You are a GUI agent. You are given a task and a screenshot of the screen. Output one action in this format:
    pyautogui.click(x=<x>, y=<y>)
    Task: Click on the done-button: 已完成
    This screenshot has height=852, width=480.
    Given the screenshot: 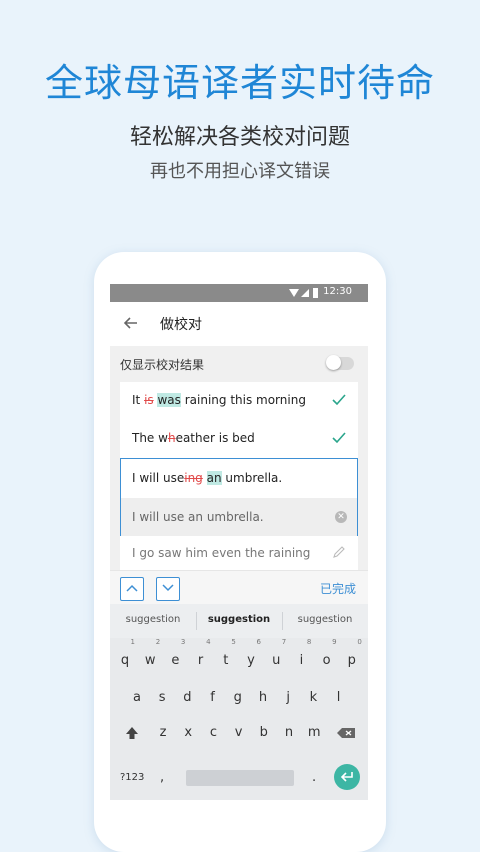 What is the action you would take?
    pyautogui.click(x=338, y=588)
    